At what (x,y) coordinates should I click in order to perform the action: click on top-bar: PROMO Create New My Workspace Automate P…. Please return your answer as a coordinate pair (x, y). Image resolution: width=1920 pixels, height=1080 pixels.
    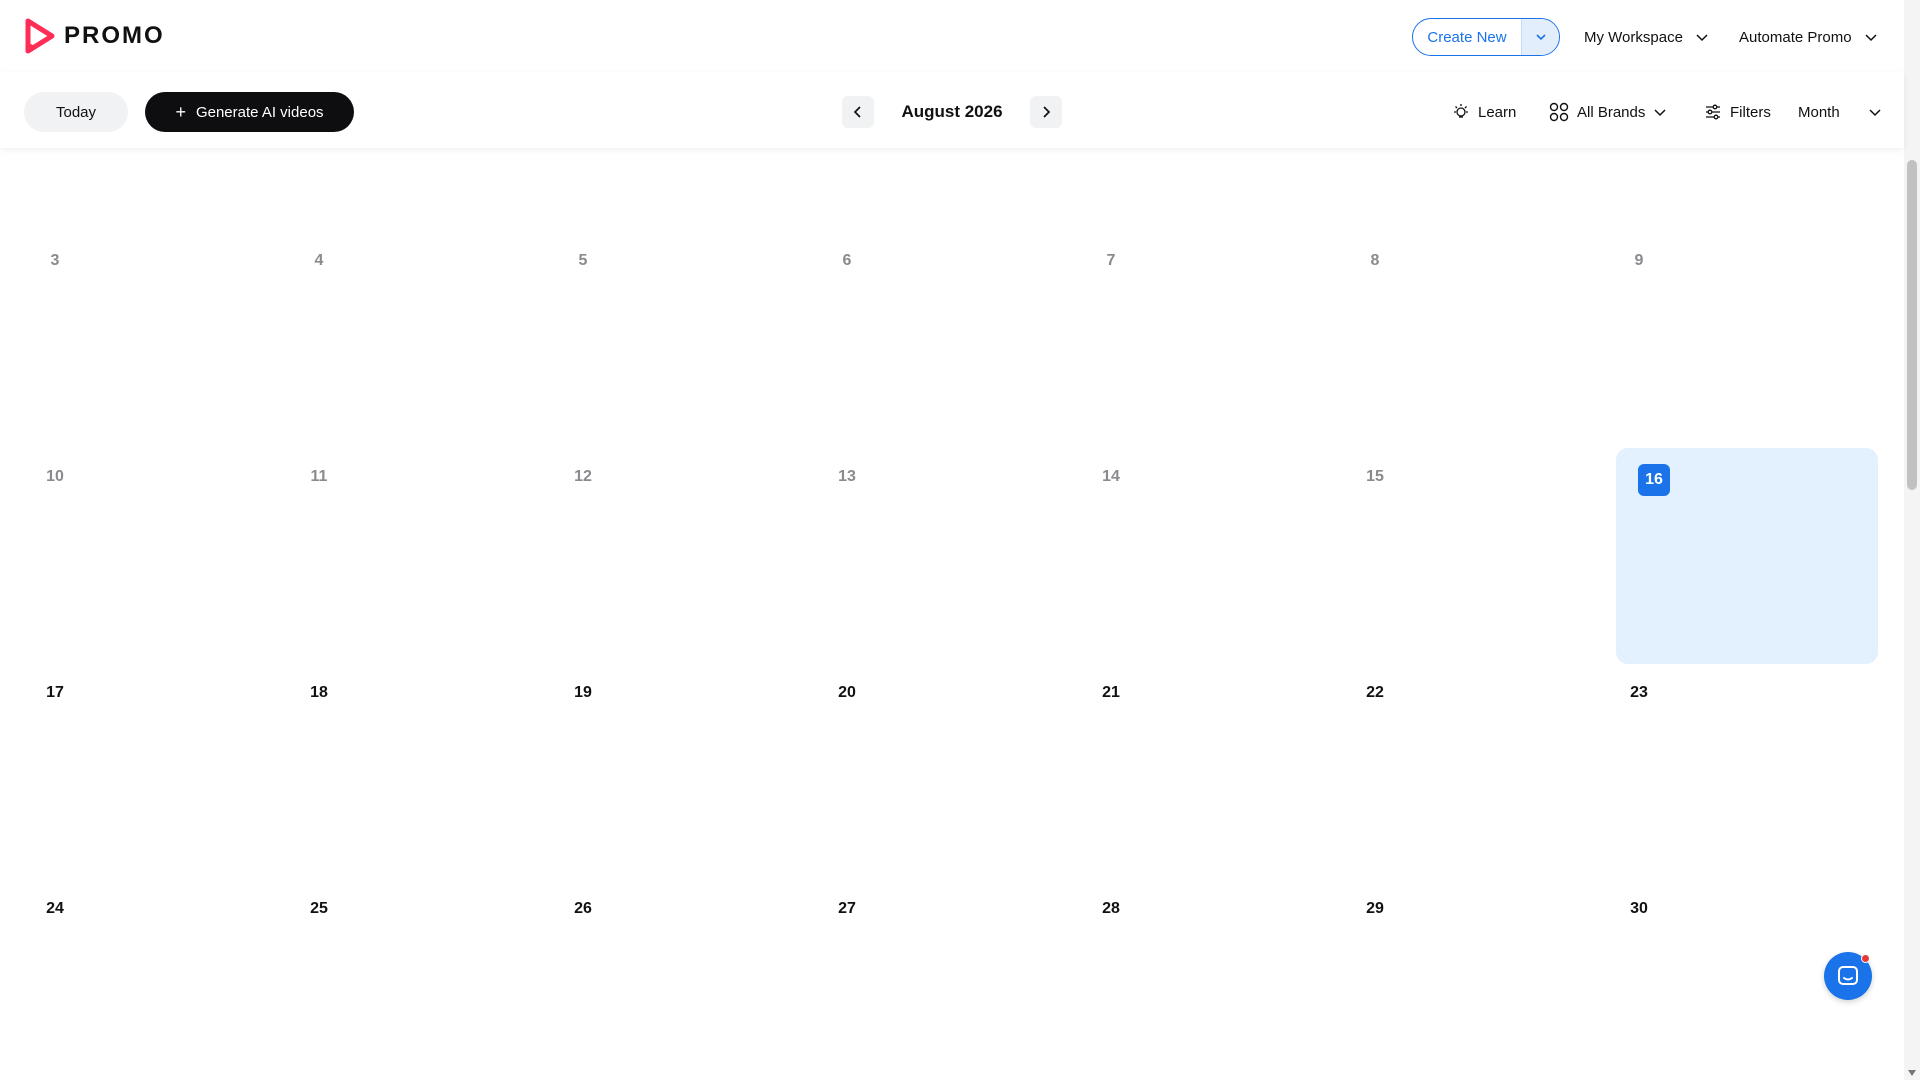
    Looking at the image, I should click on (952, 36).